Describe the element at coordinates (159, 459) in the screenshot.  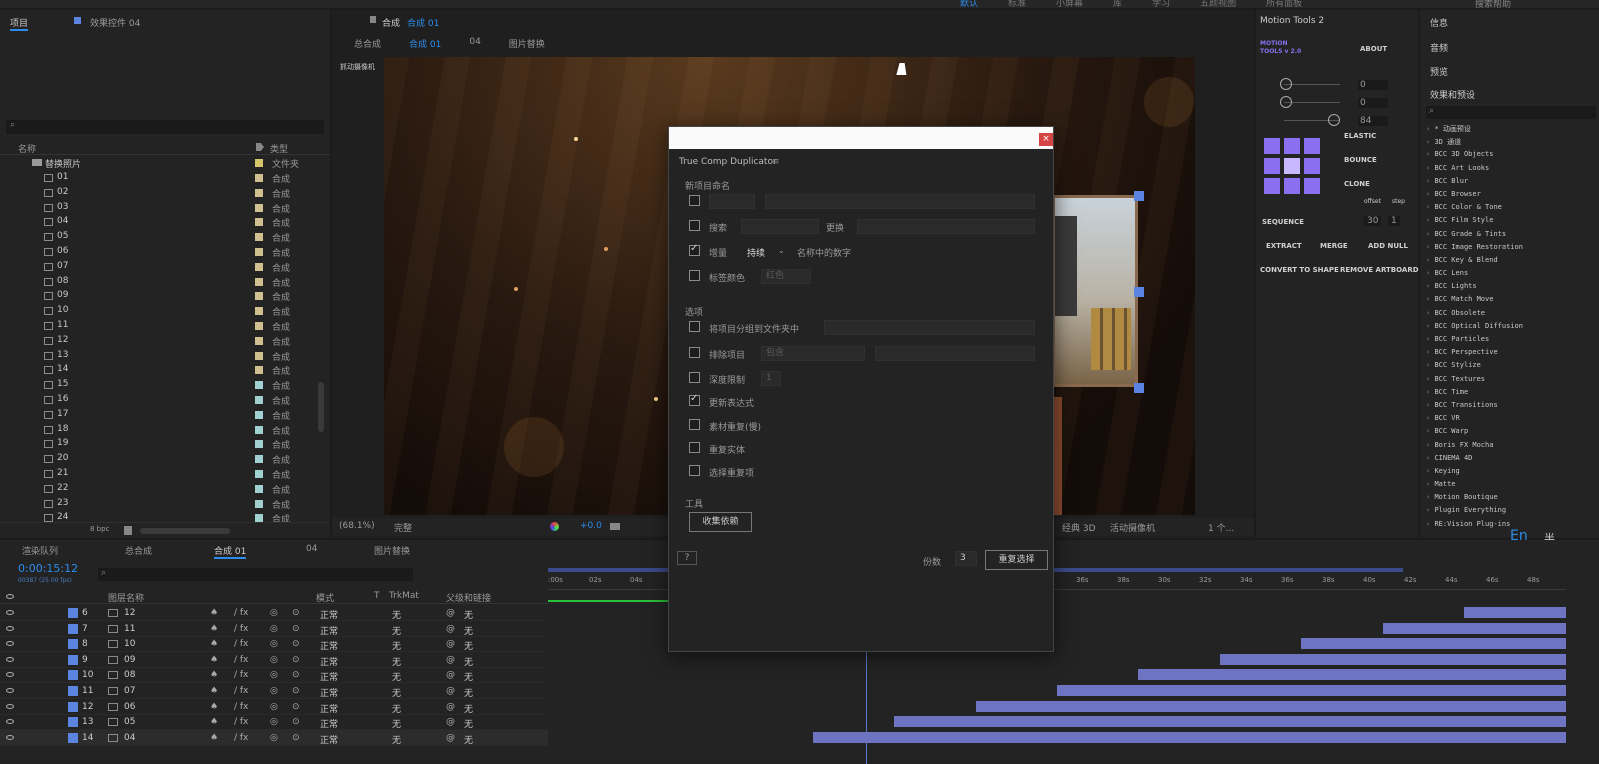
I see `project-item: 20 合成` at that location.